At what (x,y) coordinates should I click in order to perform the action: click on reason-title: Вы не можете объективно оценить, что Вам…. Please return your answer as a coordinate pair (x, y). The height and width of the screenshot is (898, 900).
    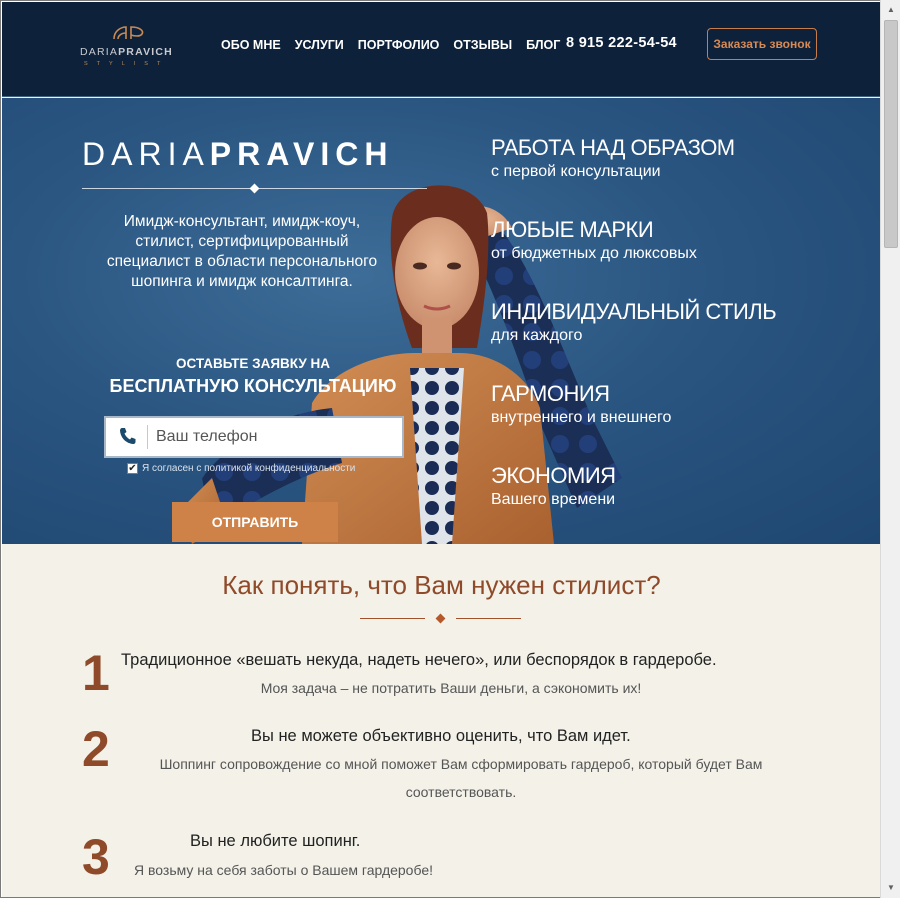
    Looking at the image, I should click on (441, 736).